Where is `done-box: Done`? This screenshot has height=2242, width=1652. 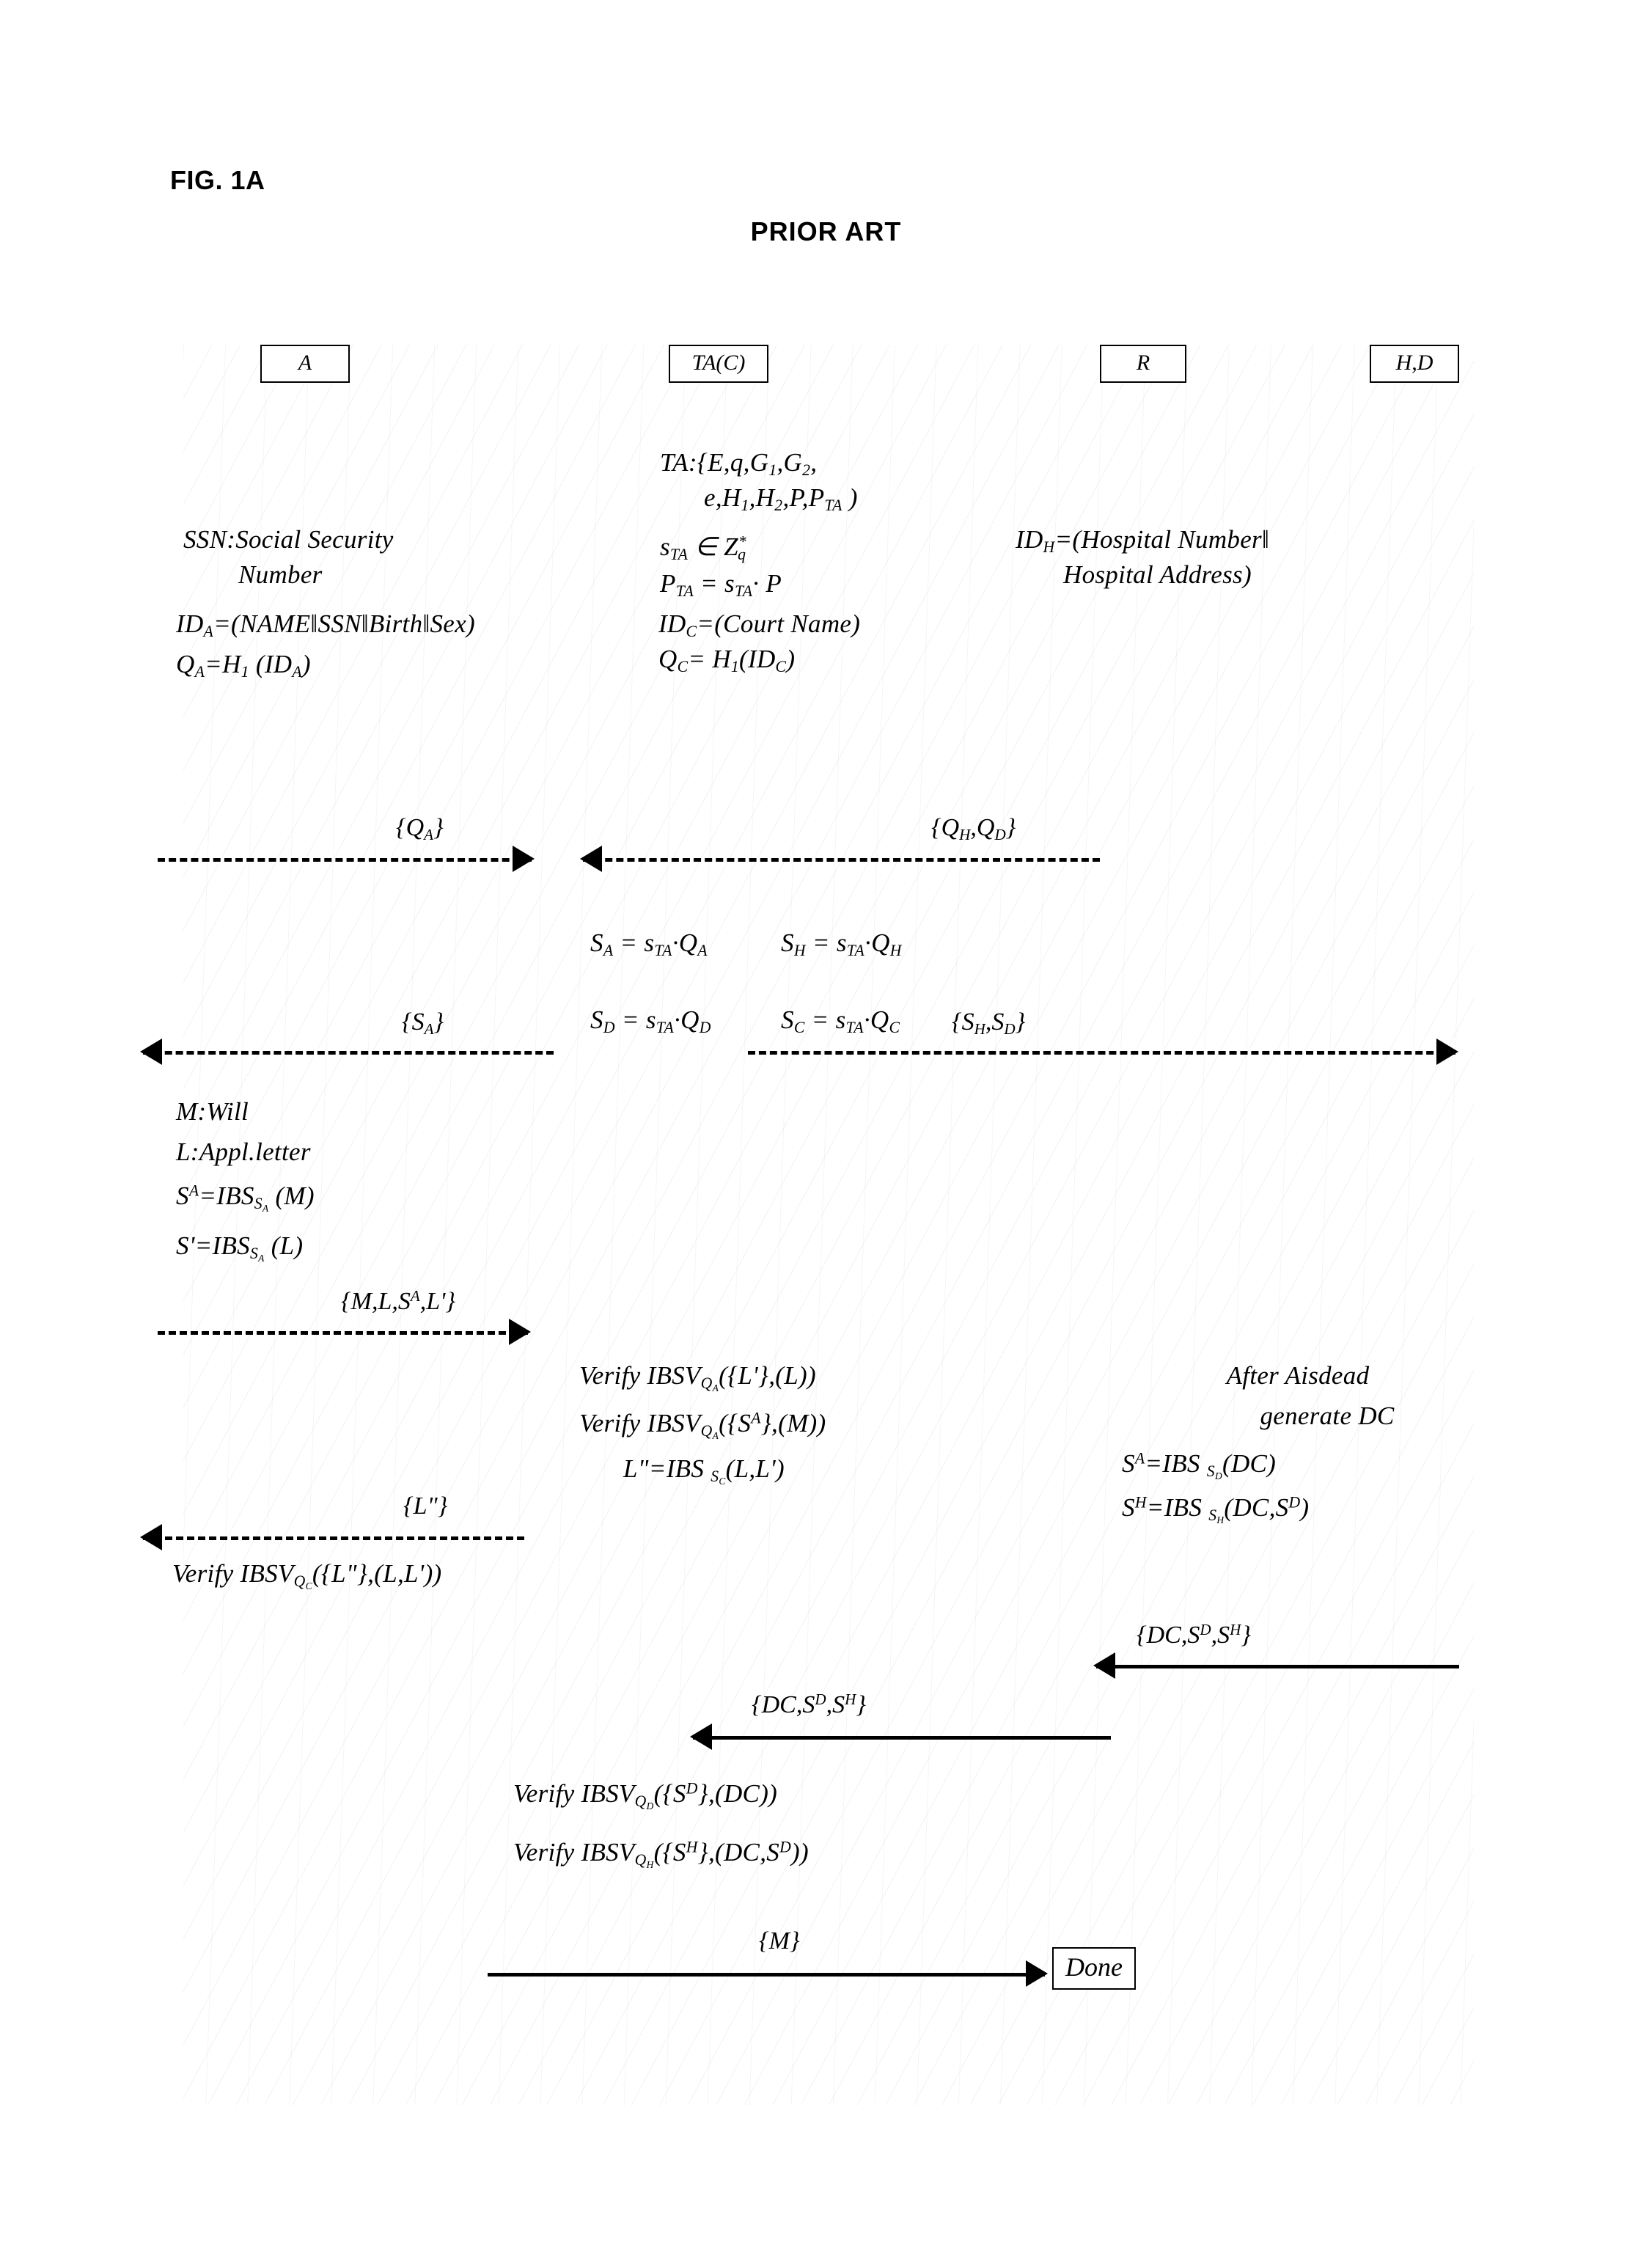
done-box: Done is located at coordinates (1094, 1968).